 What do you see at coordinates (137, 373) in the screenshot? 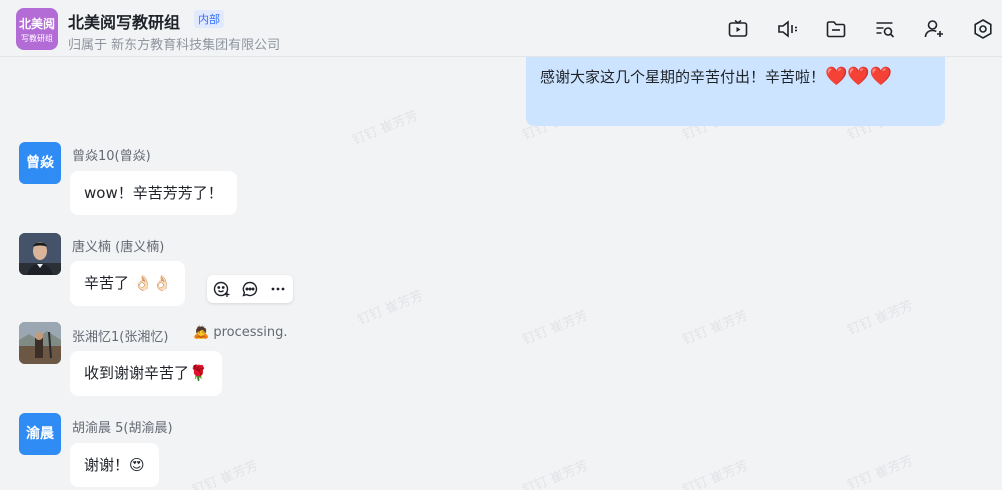
I see `message-text: 收到谢谢辛苦了` at bounding box center [137, 373].